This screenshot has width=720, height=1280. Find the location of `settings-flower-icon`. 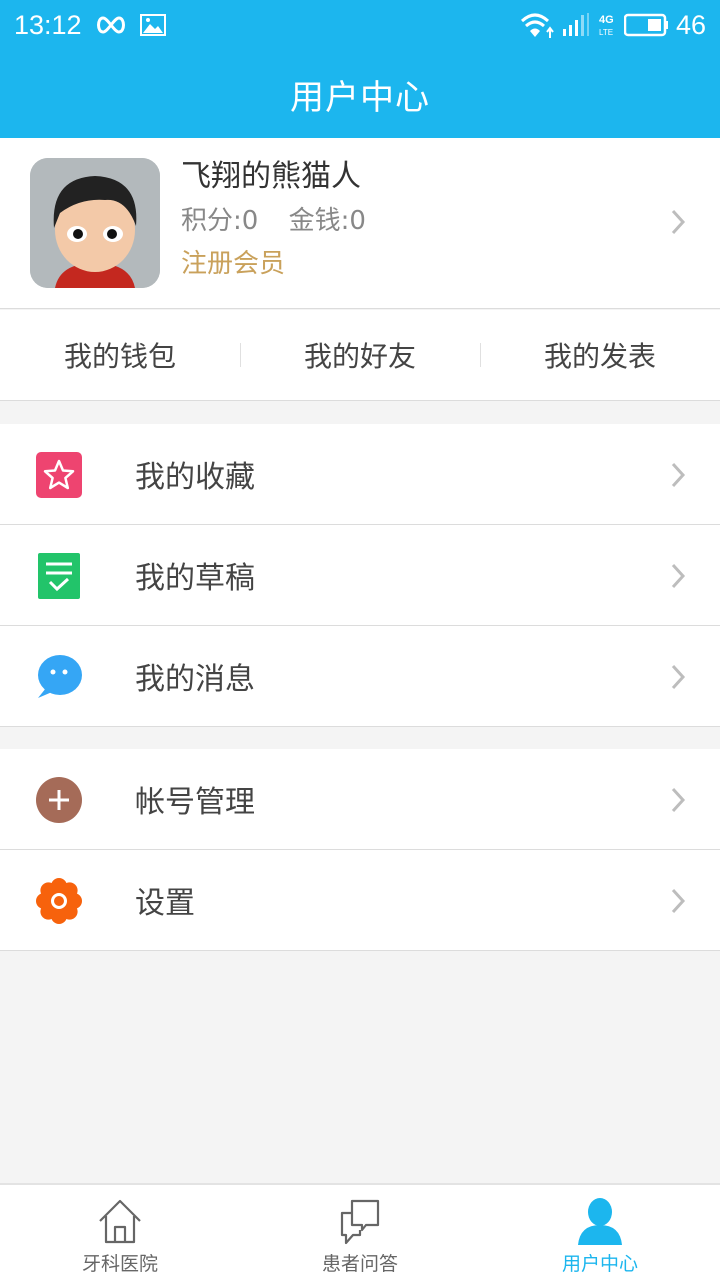

settings-flower-icon is located at coordinates (59, 901).